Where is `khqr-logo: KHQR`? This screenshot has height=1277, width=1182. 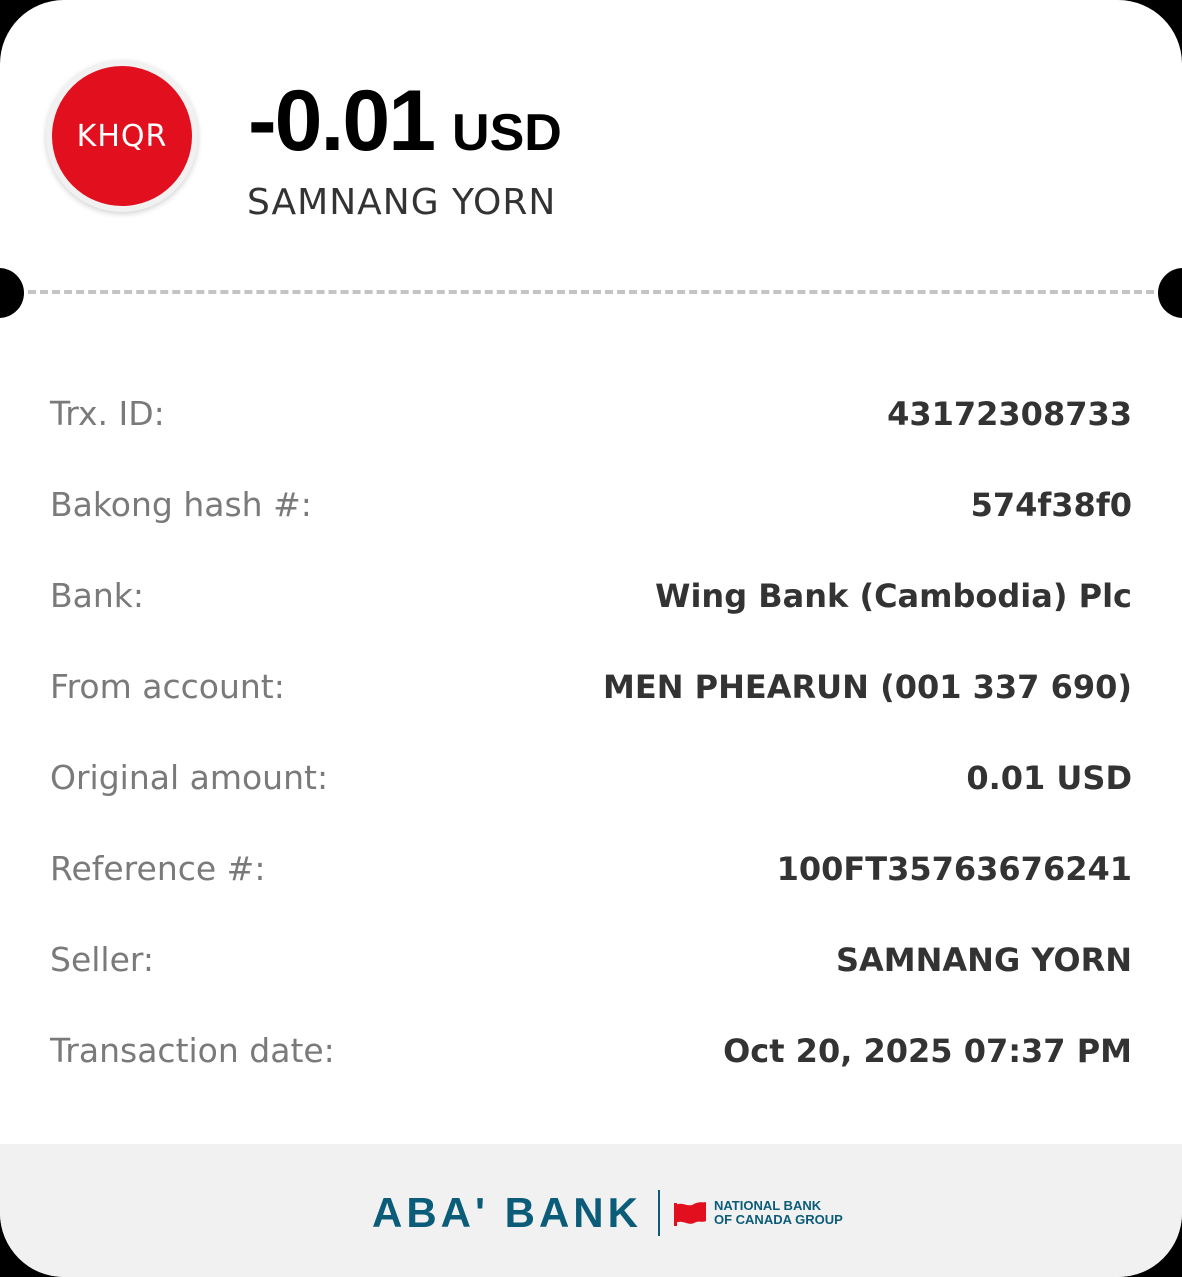 khqr-logo: KHQR is located at coordinates (122, 136).